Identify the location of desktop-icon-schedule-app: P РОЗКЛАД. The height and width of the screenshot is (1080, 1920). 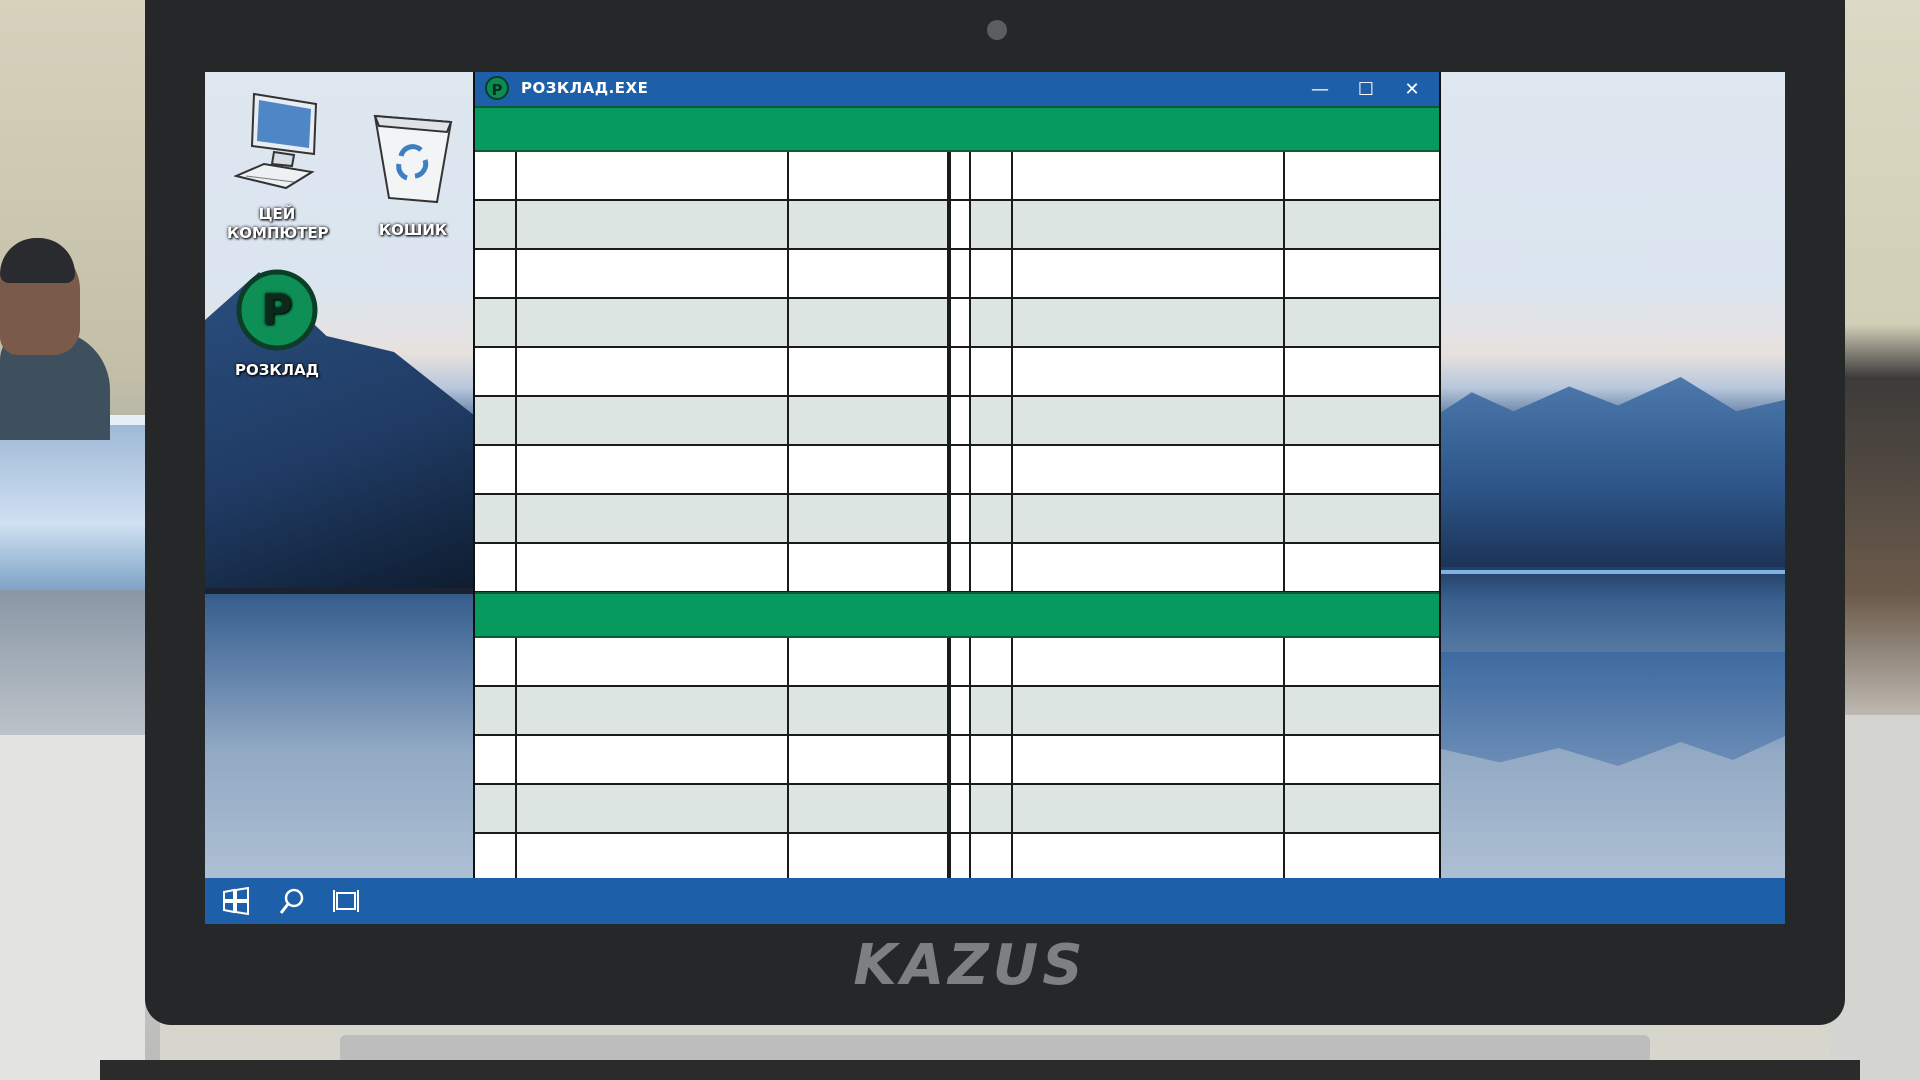
(277, 324).